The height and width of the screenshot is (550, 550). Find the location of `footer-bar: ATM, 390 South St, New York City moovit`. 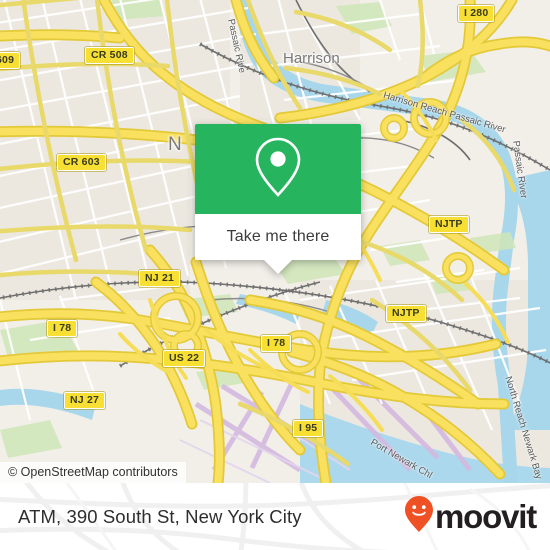

footer-bar: ATM, 390 South St, New York City moovit is located at coordinates (275, 516).